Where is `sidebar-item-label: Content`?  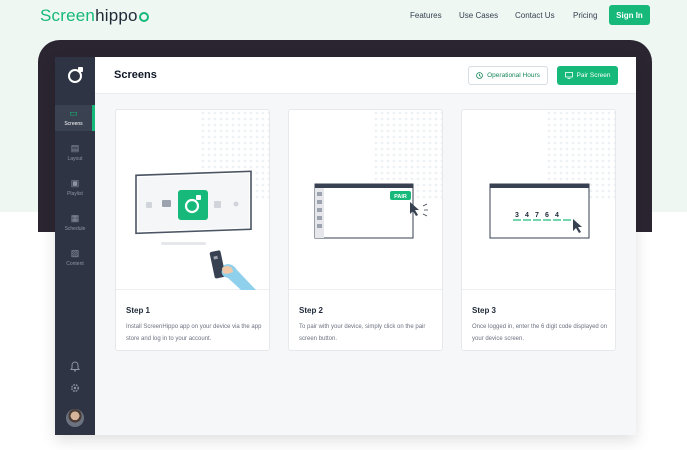 sidebar-item-label: Content is located at coordinates (75, 264).